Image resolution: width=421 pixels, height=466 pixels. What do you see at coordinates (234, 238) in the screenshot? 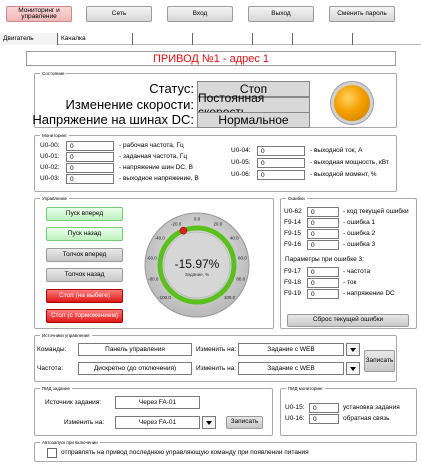
I see `gauge-tick-label: 40.0` at bounding box center [234, 238].